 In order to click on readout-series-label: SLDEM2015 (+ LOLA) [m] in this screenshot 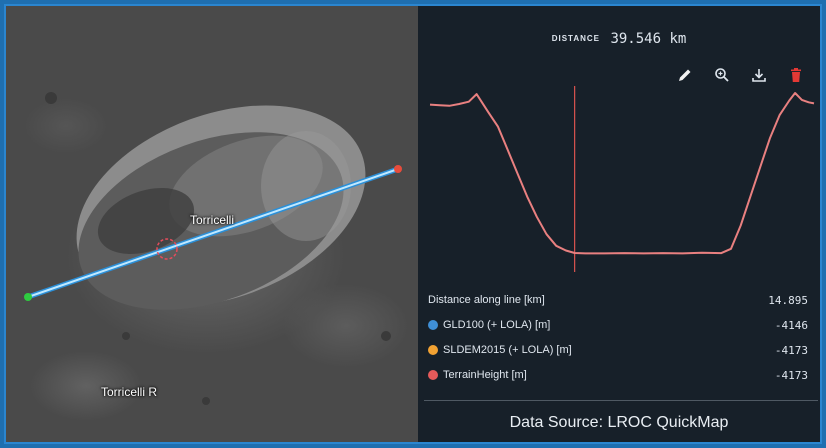, I will do `click(507, 350)`.